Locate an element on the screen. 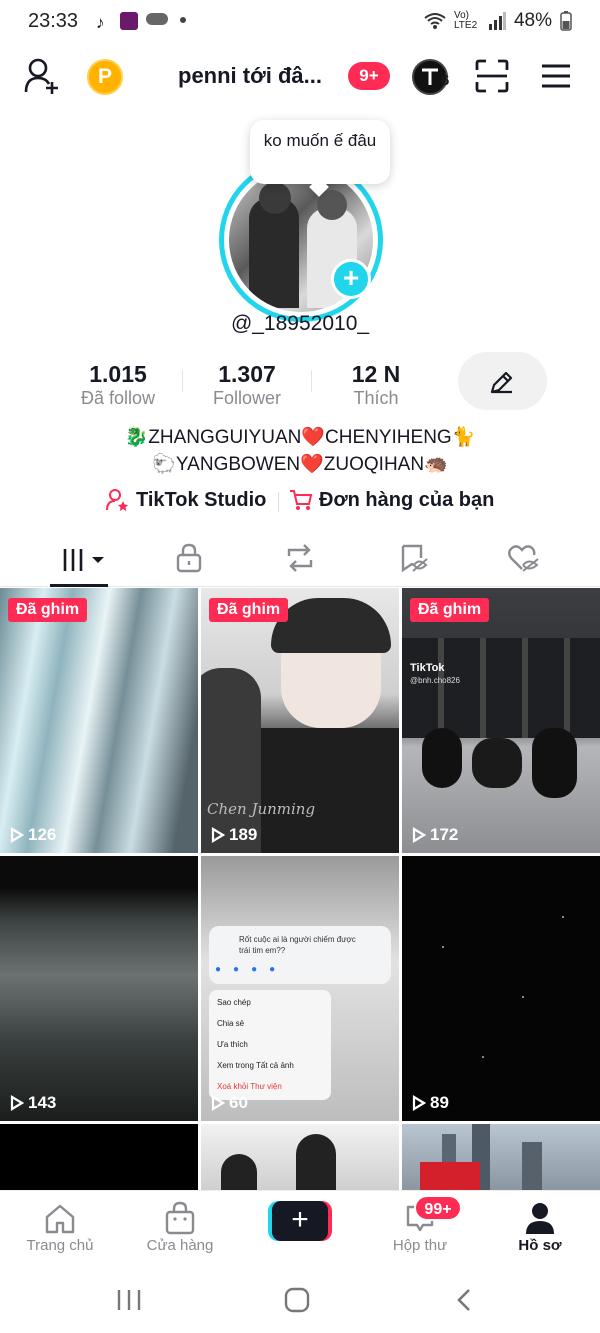 This screenshot has width=600, height=1333. tab-private is located at coordinates (189, 560).